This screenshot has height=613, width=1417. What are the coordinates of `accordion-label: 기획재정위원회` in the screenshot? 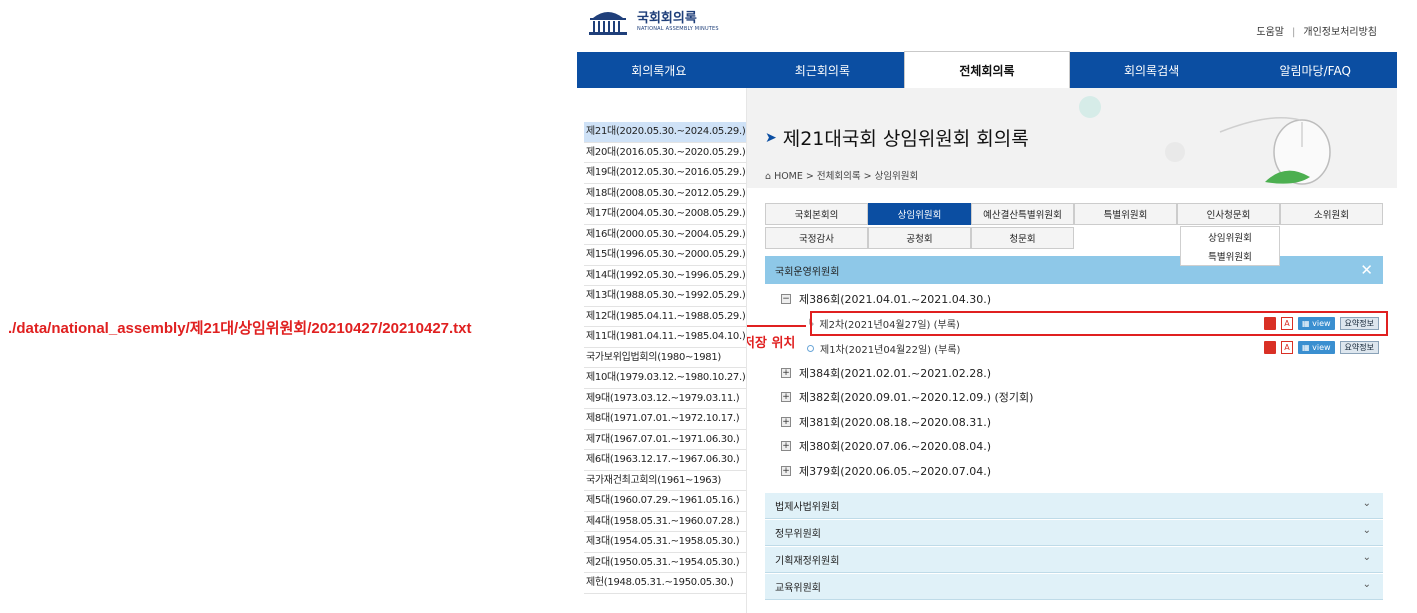 It's located at (807, 561).